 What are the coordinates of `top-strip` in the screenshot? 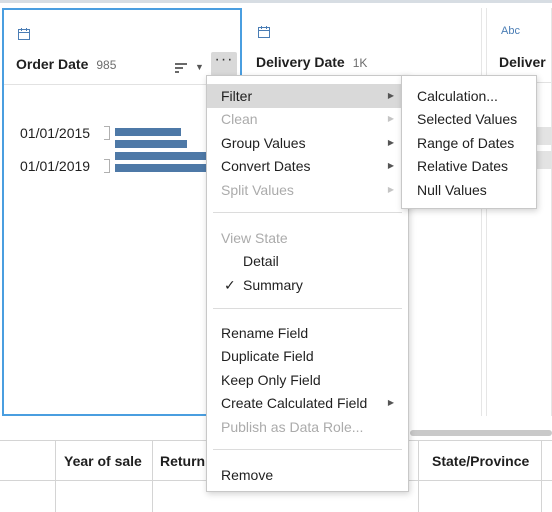 It's located at (276, 1).